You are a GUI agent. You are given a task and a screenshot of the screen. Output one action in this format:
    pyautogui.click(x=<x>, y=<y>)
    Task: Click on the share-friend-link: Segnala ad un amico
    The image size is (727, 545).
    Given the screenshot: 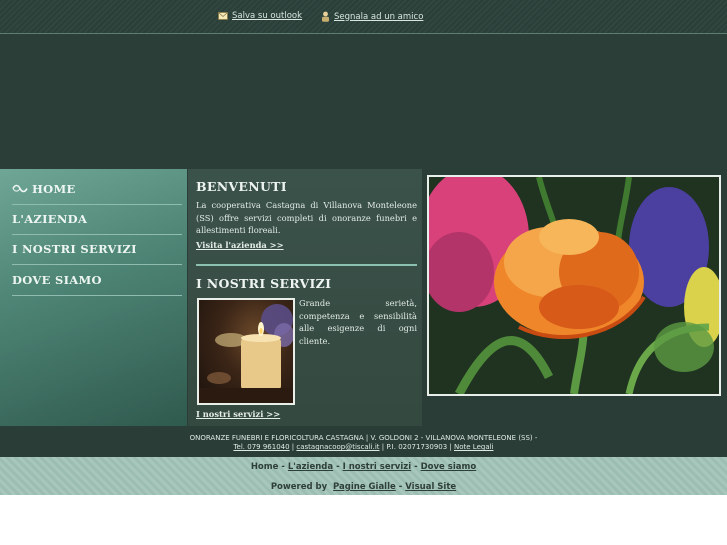 What is the action you would take?
    pyautogui.click(x=372, y=16)
    